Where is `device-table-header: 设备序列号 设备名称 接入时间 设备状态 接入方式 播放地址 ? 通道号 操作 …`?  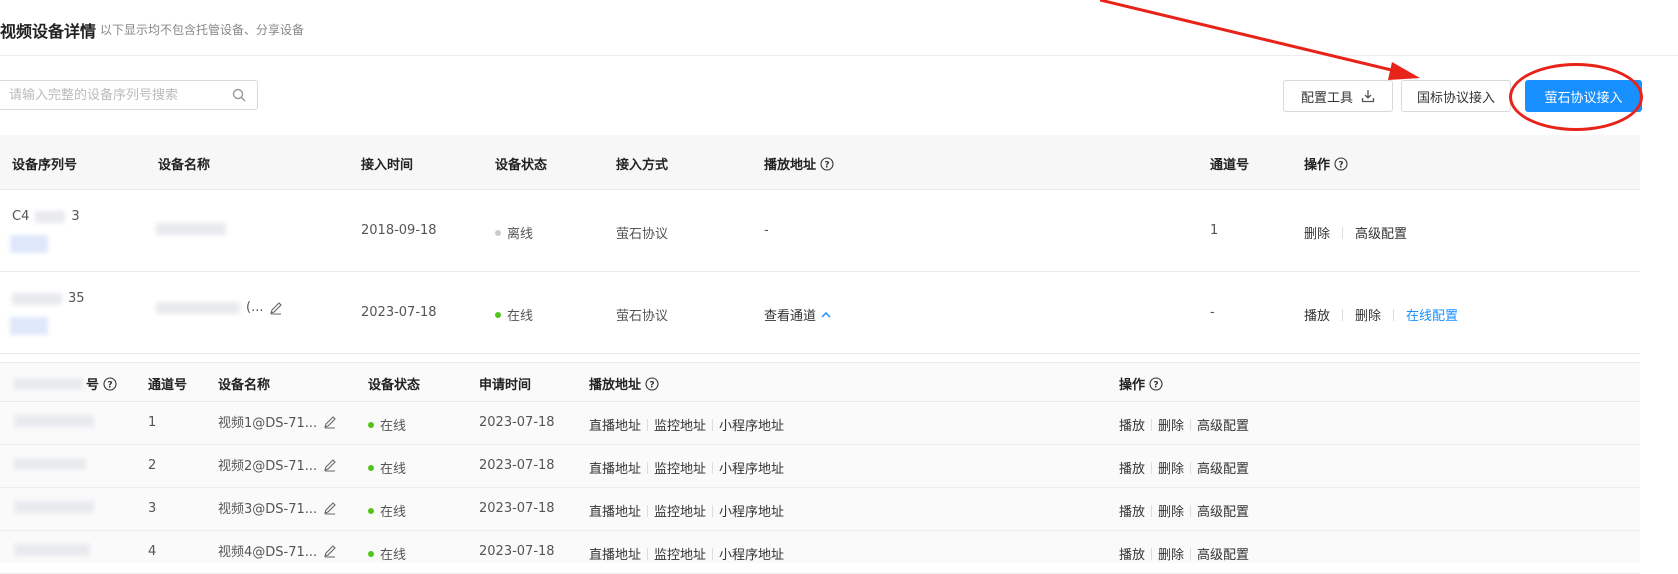 device-table-header: 设备序列号 设备名称 接入时间 设备状态 接入方式 播放地址 ? 通道号 操作 … is located at coordinates (820, 162).